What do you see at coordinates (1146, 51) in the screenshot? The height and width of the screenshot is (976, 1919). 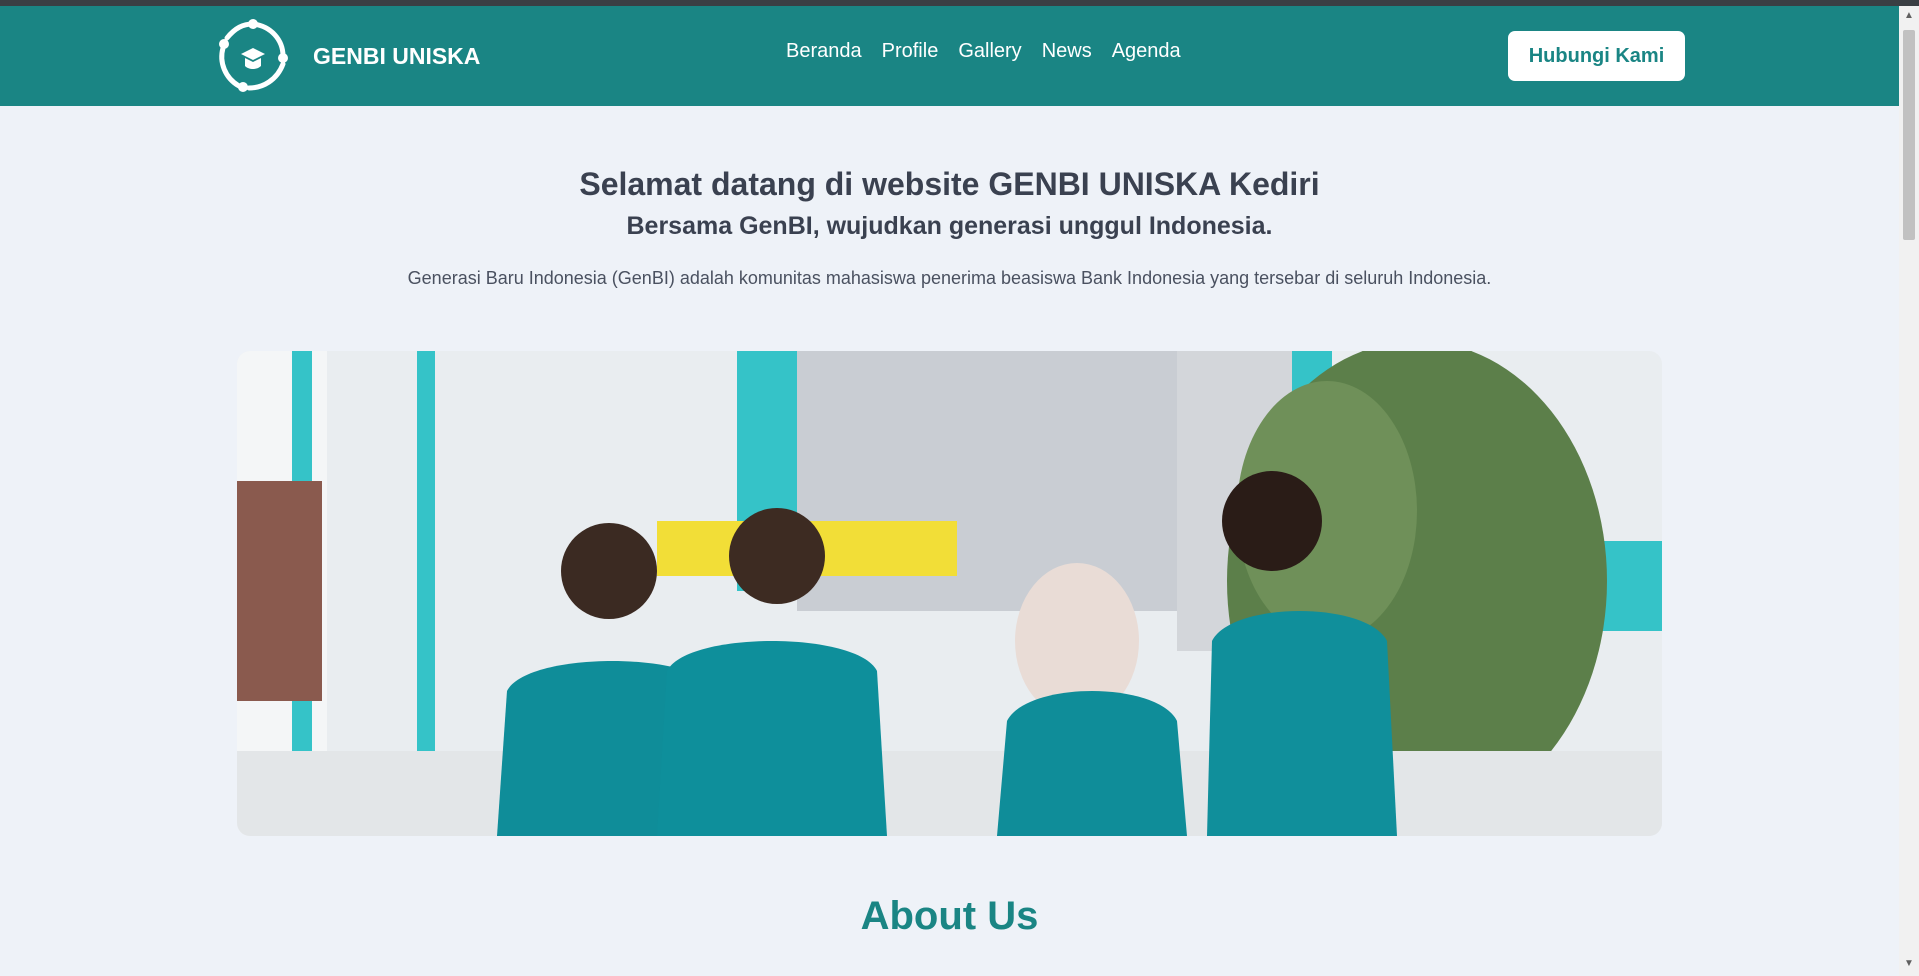 I see `nav-link-agenda: Agenda` at bounding box center [1146, 51].